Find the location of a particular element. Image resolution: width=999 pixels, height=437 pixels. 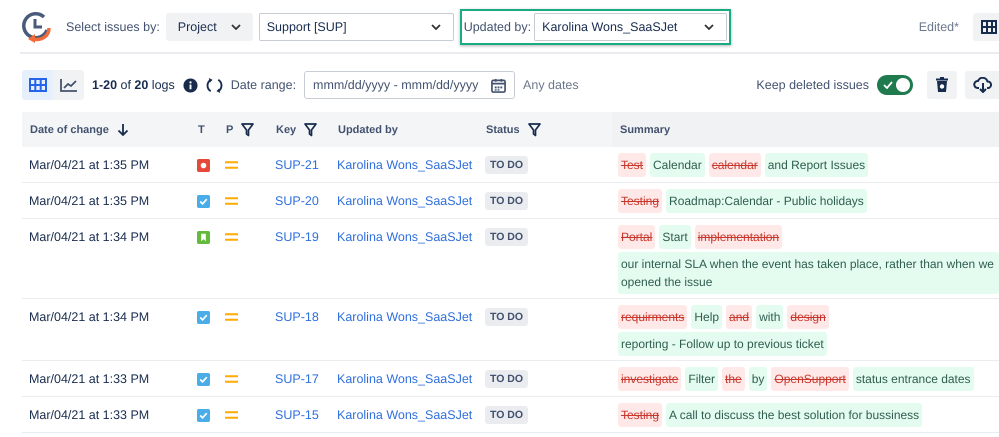

added-text: Help is located at coordinates (706, 317).